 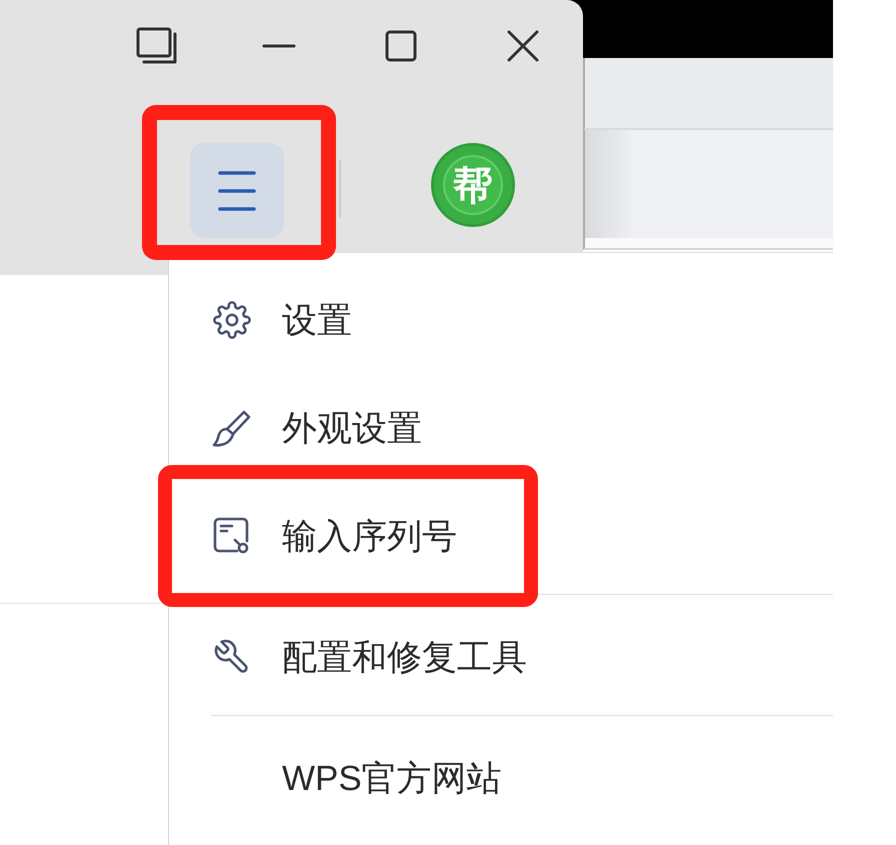 I want to click on settings-icon, so click(x=232, y=320).